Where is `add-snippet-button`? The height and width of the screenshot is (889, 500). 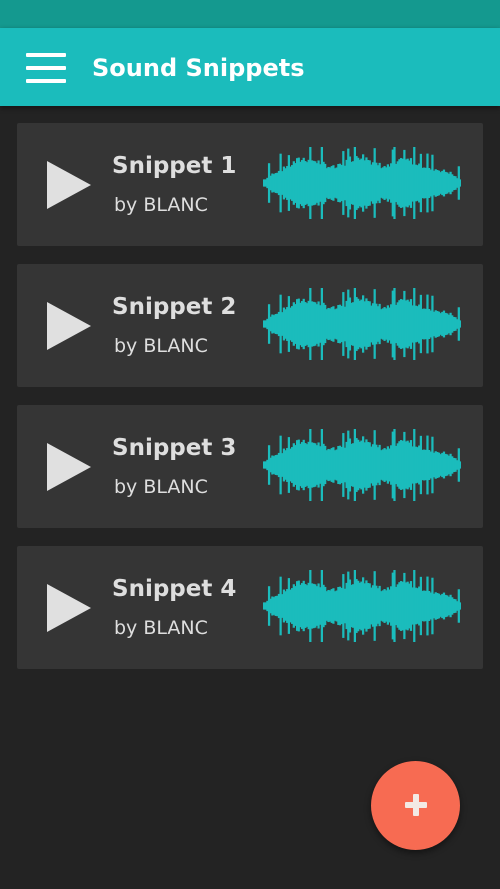 add-snippet-button is located at coordinates (415, 805).